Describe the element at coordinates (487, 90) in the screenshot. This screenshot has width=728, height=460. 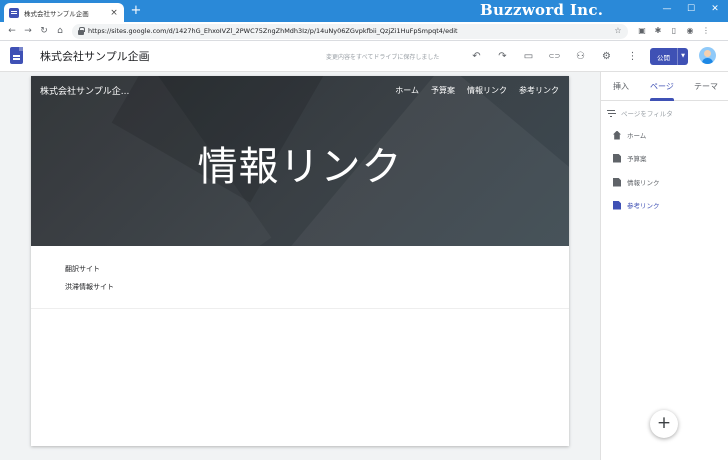
I see `nav-item-info-links: 情報リンク` at that location.